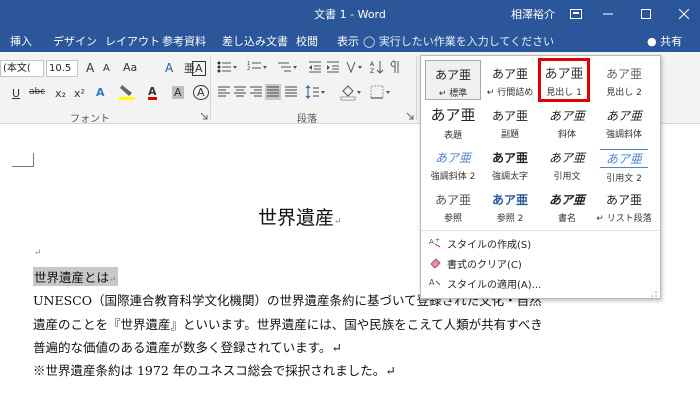 The height and width of the screenshot is (400, 700). I want to click on tab-insert: 挿入, so click(21, 41).